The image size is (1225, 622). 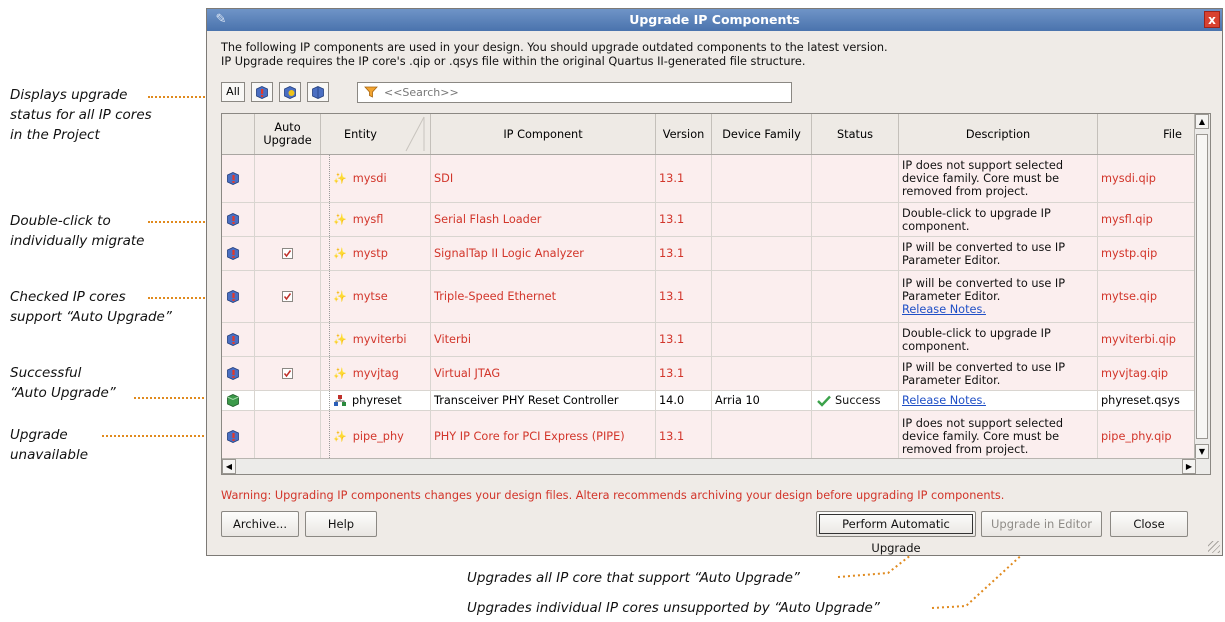 I want to click on scroll-left-icon: ◀, so click(x=229, y=466).